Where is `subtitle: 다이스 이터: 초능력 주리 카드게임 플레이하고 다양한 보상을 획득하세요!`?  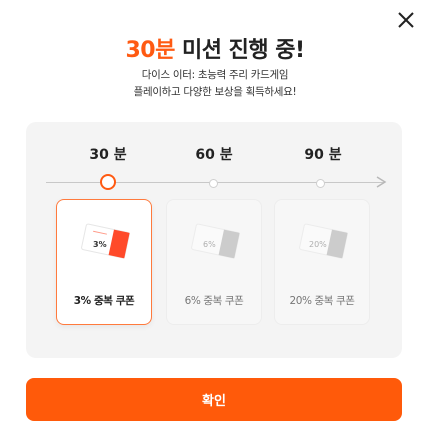
subtitle: 다이스 이터: 초능력 주리 카드게임 플레이하고 다양한 보상을 획득하세요! is located at coordinates (215, 84).